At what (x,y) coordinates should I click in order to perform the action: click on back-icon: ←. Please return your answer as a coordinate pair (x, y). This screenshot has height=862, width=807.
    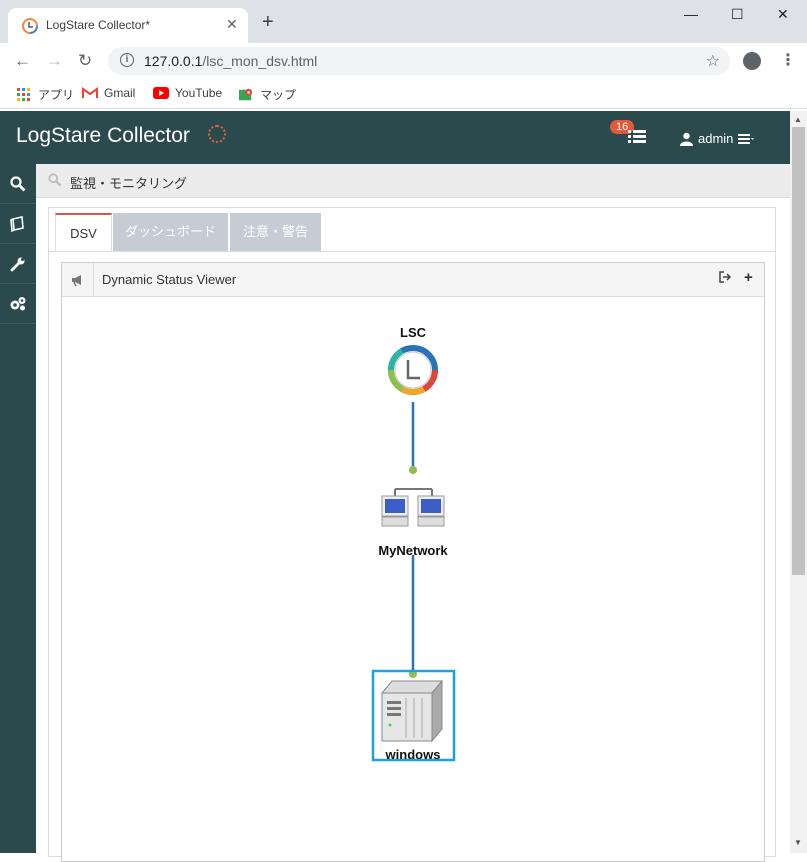
    Looking at the image, I should click on (22, 61).